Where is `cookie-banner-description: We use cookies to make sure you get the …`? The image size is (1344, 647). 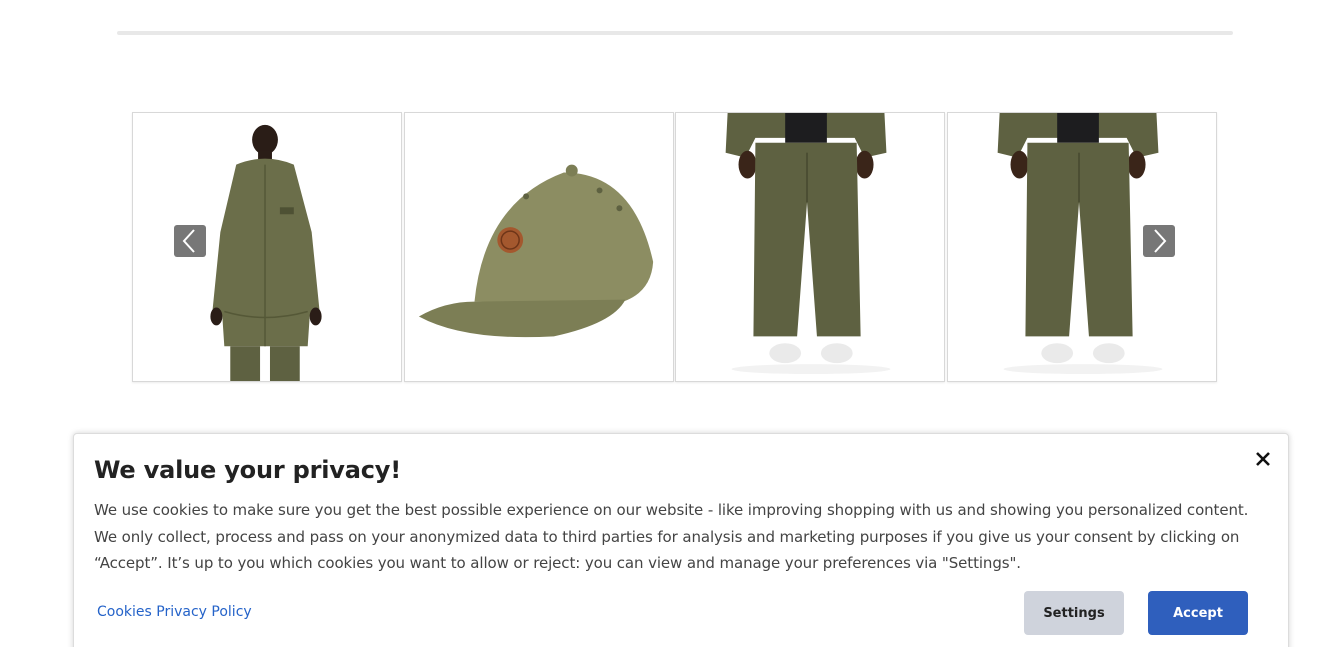 cookie-banner-description: We use cookies to make sure you get the … is located at coordinates (671, 536).